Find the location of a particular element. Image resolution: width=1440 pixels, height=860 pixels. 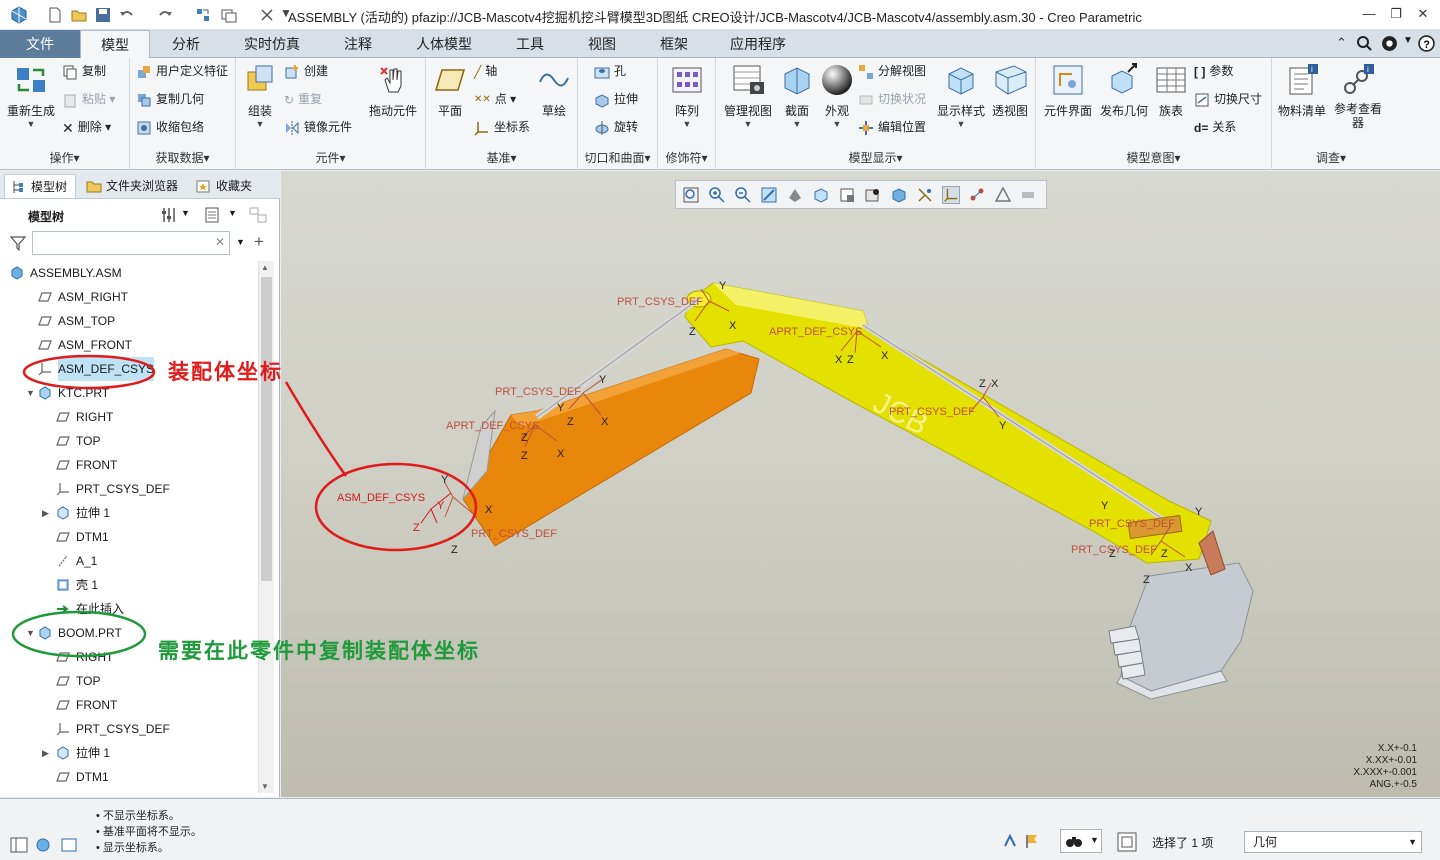

tree-settings-icon is located at coordinates (169, 215).